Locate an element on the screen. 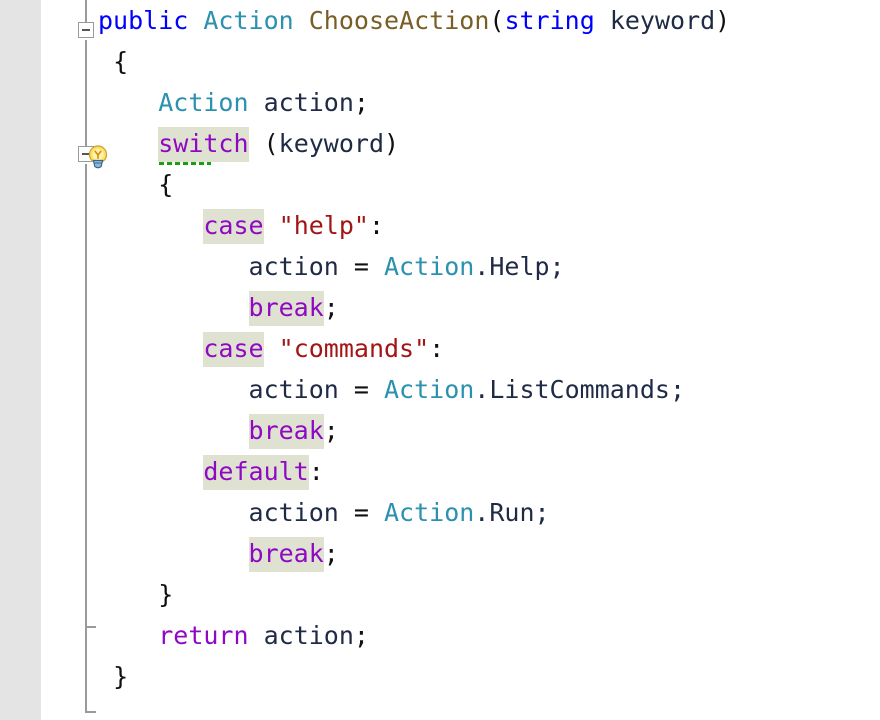  fold-line-switch-body is located at coordinates (86, 438).